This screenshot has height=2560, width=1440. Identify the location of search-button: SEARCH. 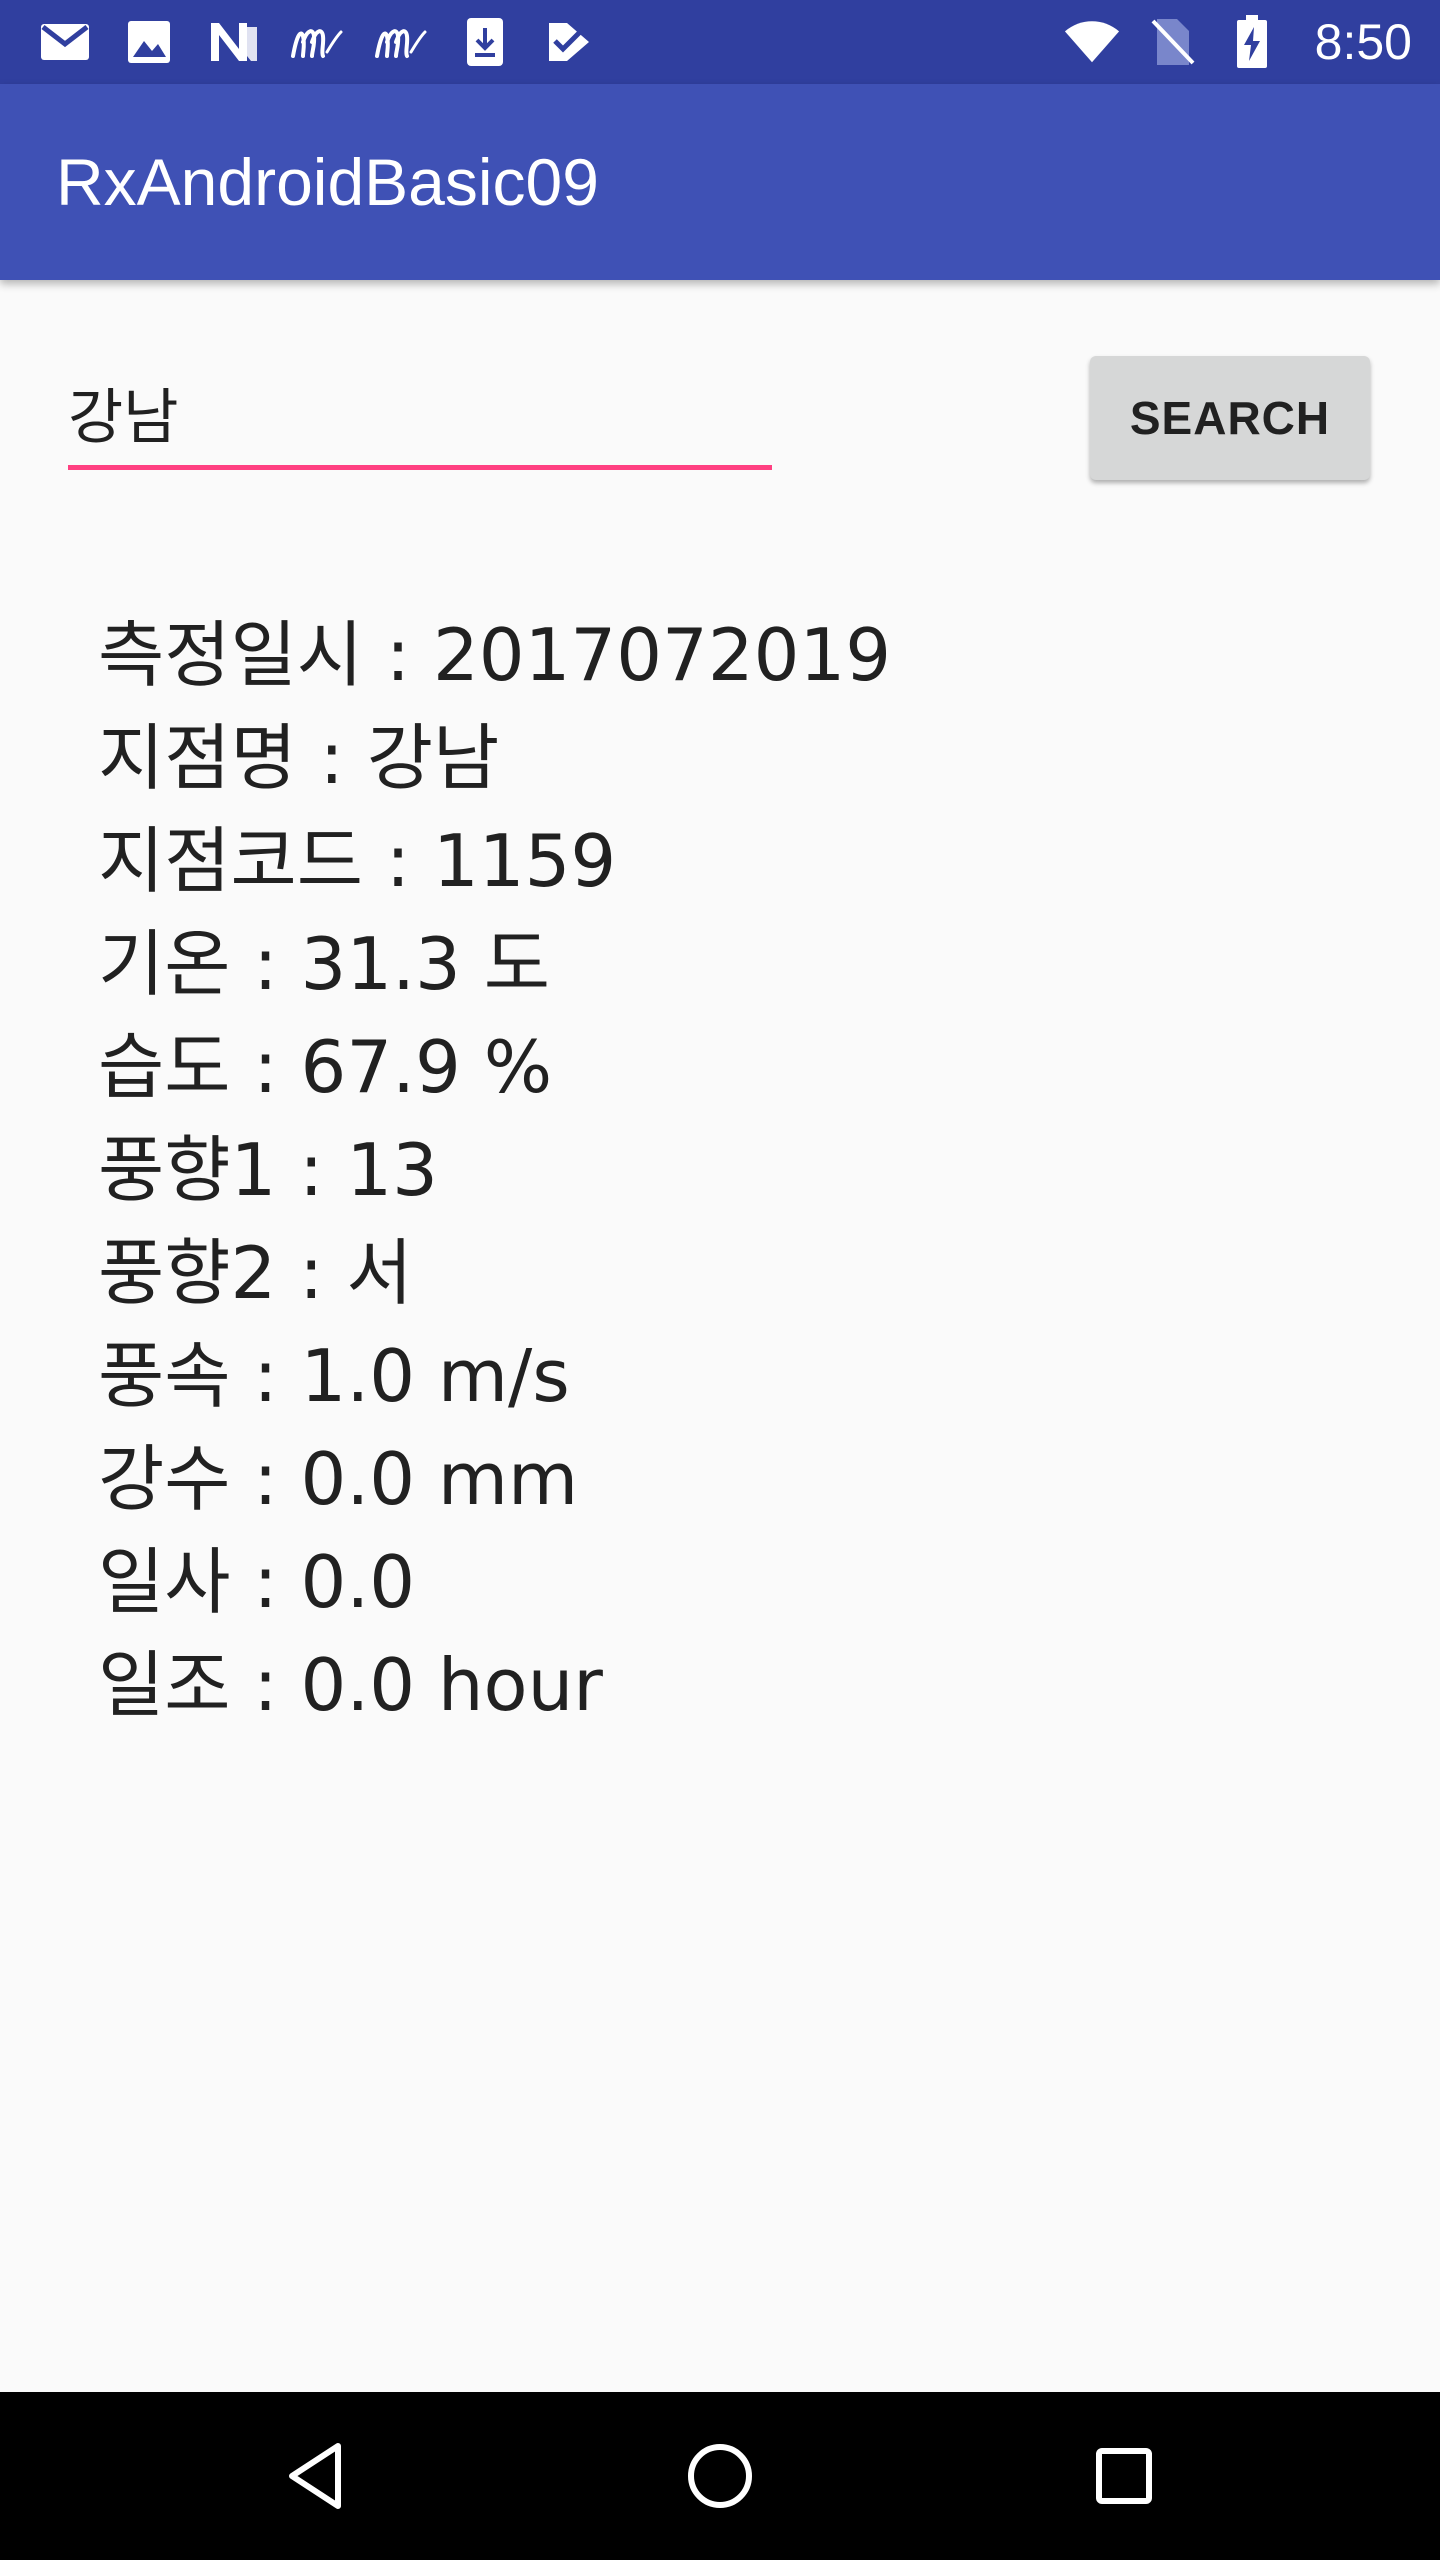
(1230, 418).